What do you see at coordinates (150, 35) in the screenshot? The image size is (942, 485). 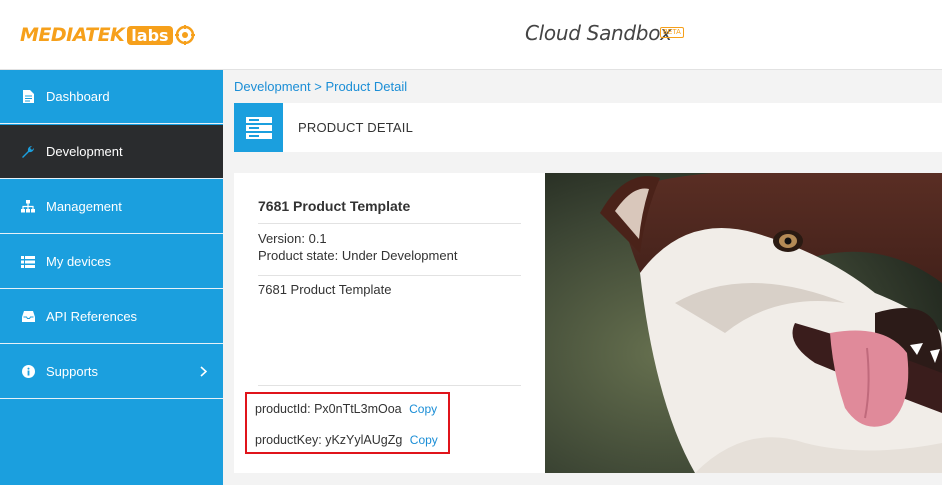 I see `logo-labs-badge: labs` at bounding box center [150, 35].